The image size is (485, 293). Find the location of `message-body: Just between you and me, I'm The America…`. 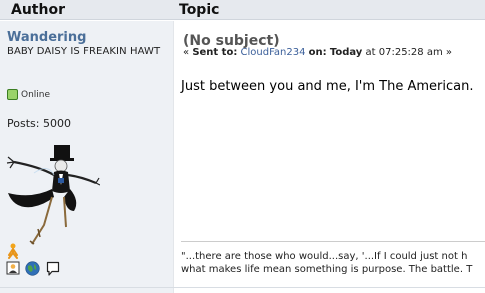

message-body: Just between you and me, I'm The America… is located at coordinates (327, 86).